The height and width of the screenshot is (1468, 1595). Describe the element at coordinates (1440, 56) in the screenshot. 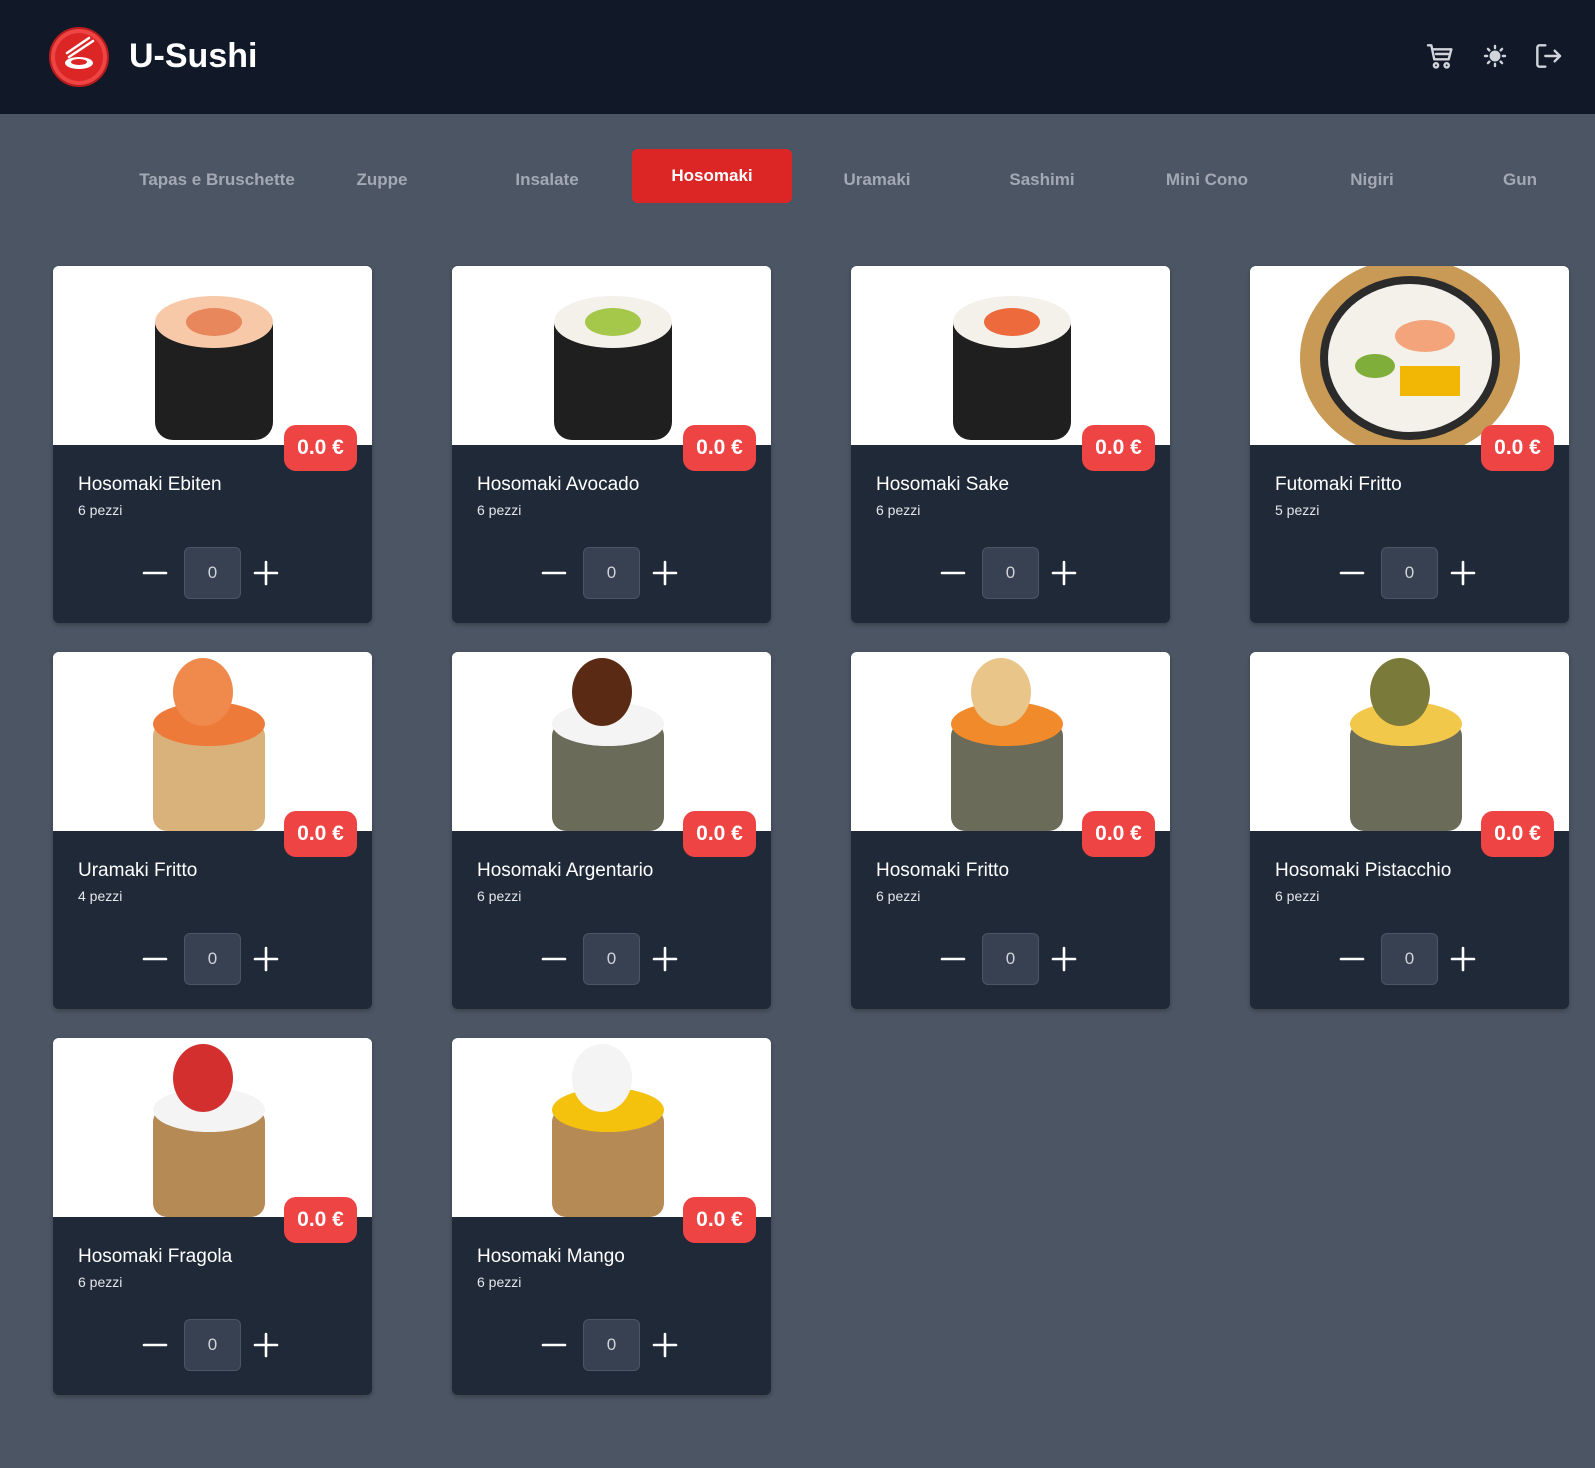

I see `cart-icon` at that location.